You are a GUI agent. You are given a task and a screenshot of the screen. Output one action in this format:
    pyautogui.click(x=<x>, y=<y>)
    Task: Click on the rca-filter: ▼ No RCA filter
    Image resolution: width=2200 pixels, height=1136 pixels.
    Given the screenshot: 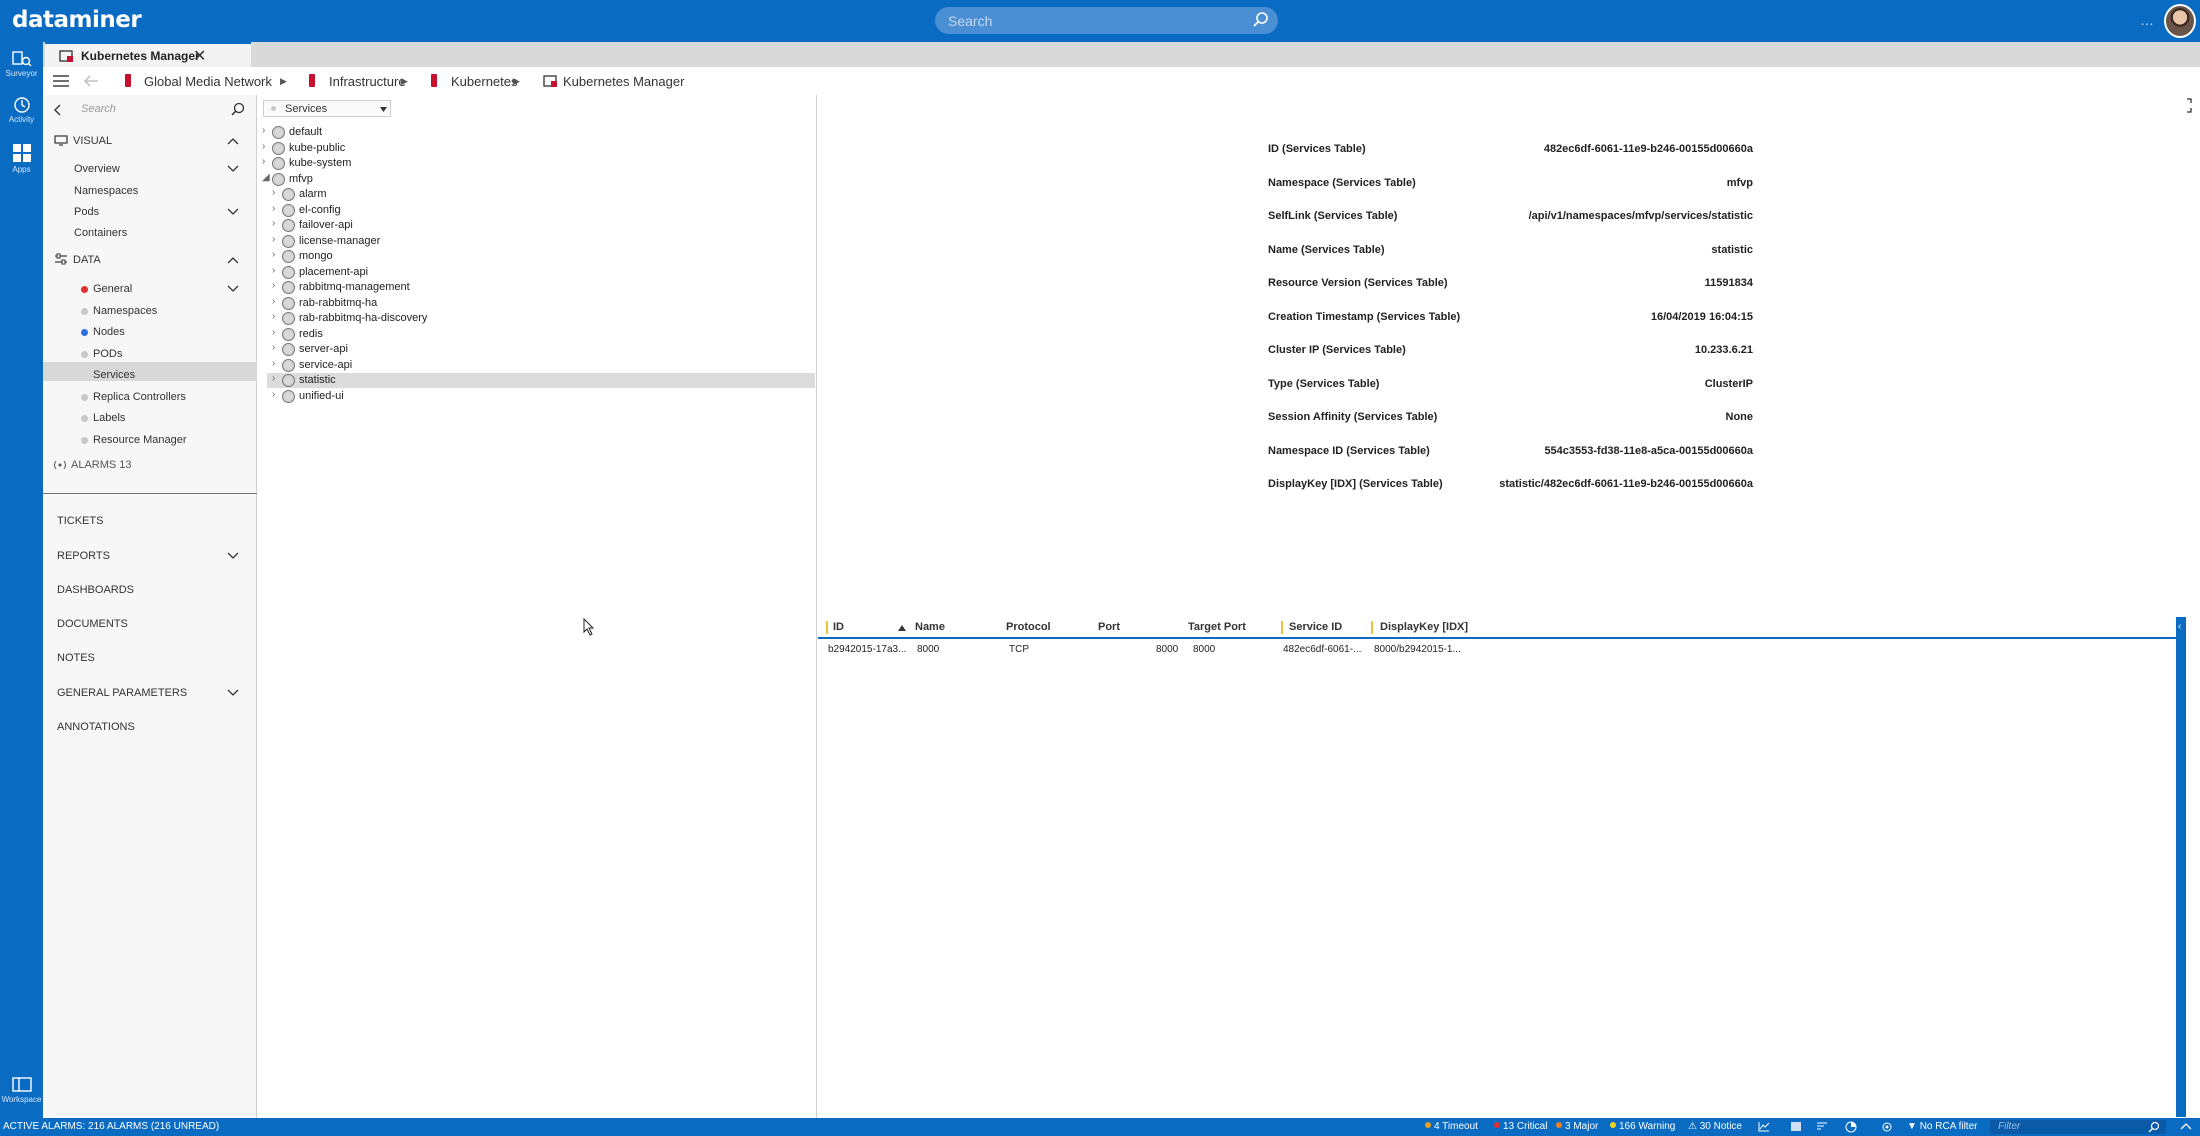 What is the action you would take?
    pyautogui.click(x=1942, y=1126)
    